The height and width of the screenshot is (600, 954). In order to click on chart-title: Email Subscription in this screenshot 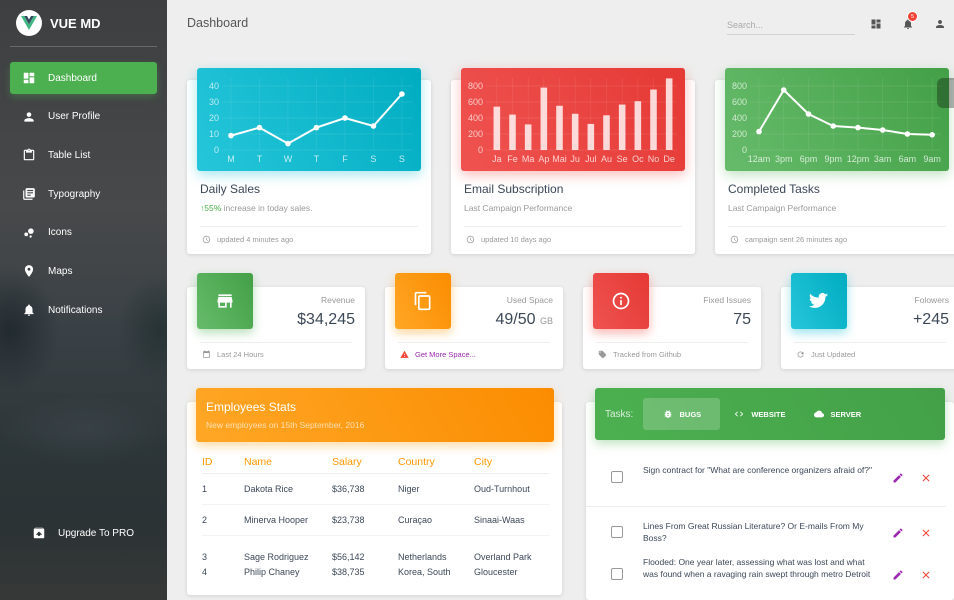, I will do `click(514, 189)`.